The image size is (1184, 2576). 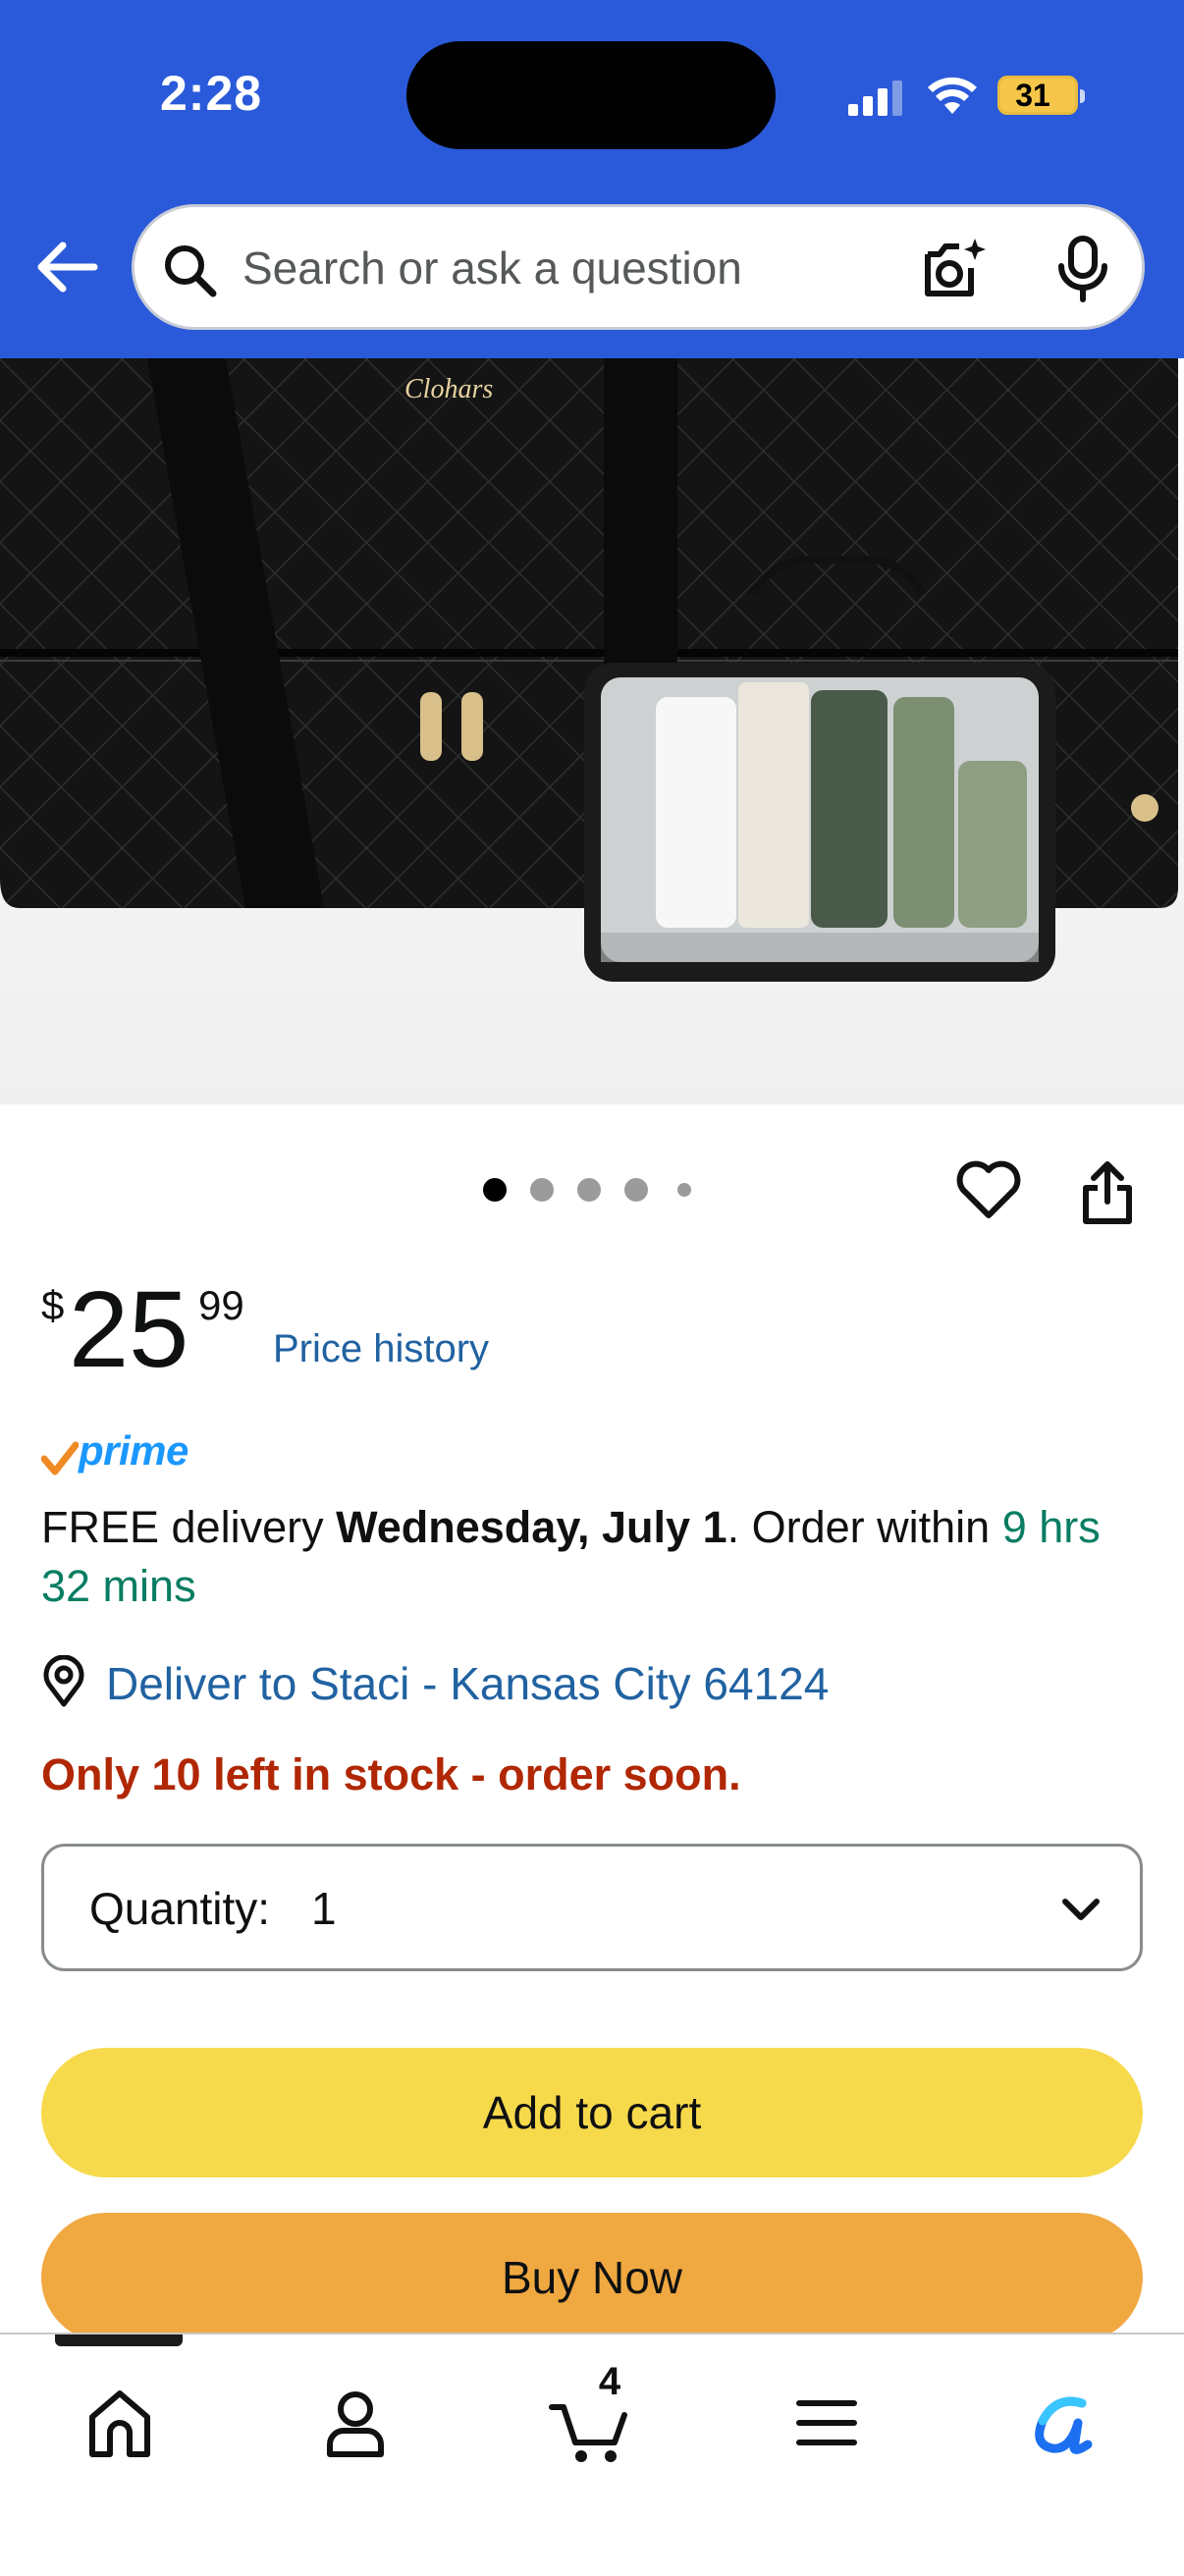 What do you see at coordinates (592, 2112) in the screenshot?
I see `add-to-cart-button: Add to cart` at bounding box center [592, 2112].